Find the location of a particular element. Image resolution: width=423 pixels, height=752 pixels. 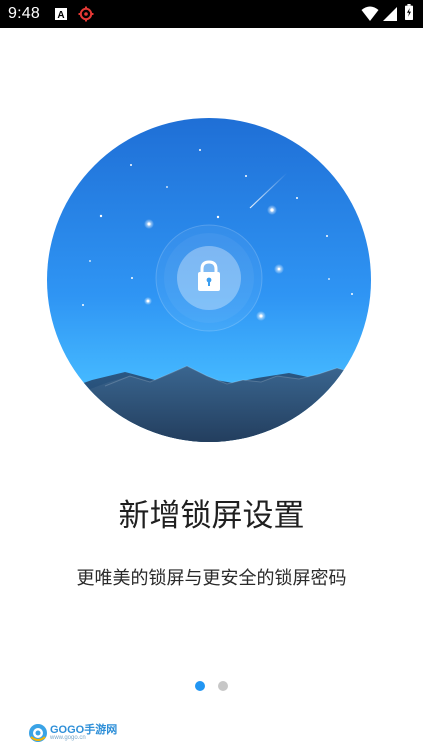

onboarding-title: 新增锁屏设置 is located at coordinates (211, 516).